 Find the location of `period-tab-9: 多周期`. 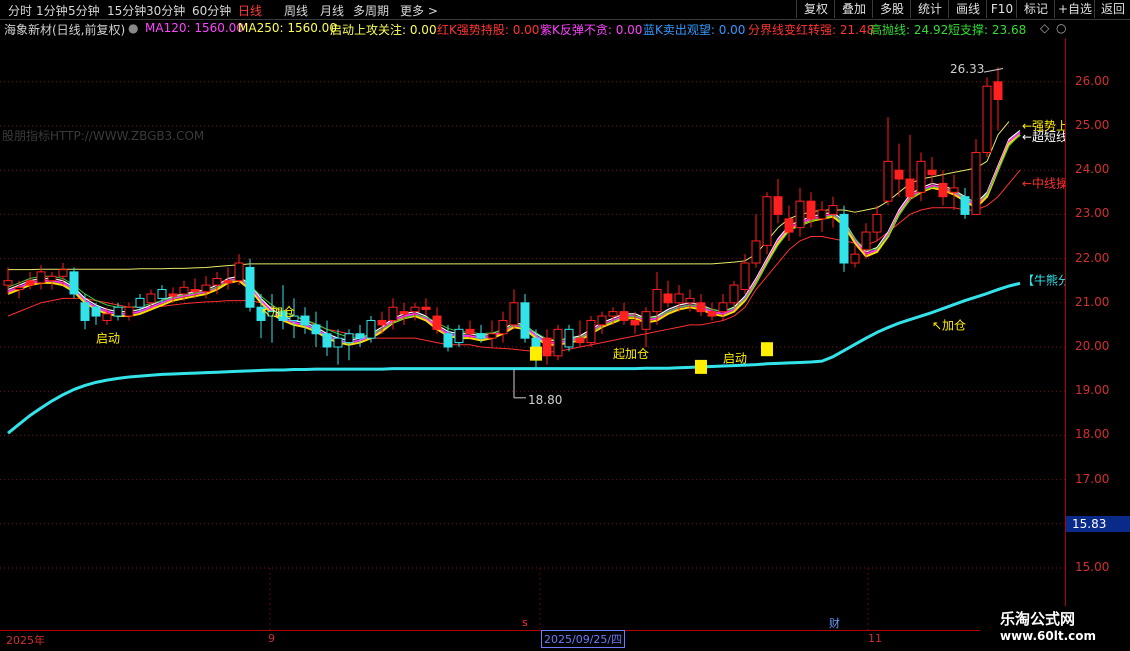

period-tab-9: 多周期 is located at coordinates (371, 10).